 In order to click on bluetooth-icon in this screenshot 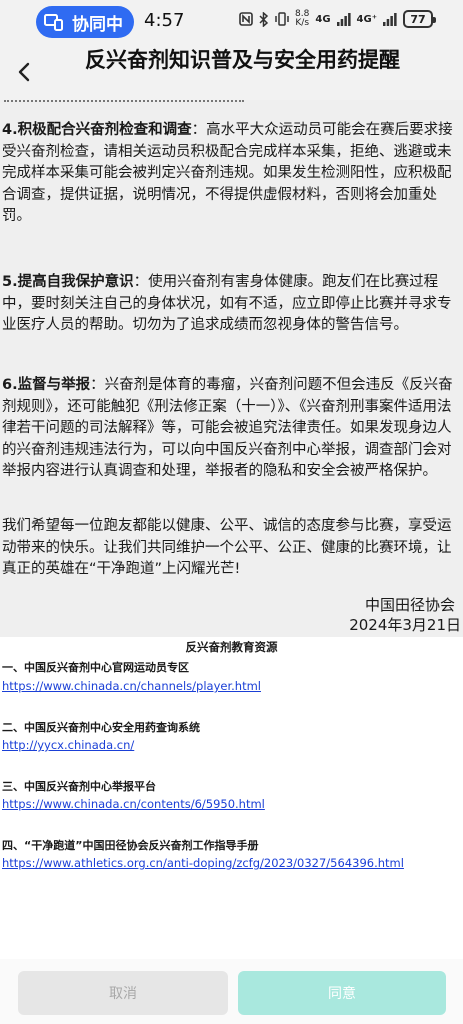, I will do `click(264, 19)`.